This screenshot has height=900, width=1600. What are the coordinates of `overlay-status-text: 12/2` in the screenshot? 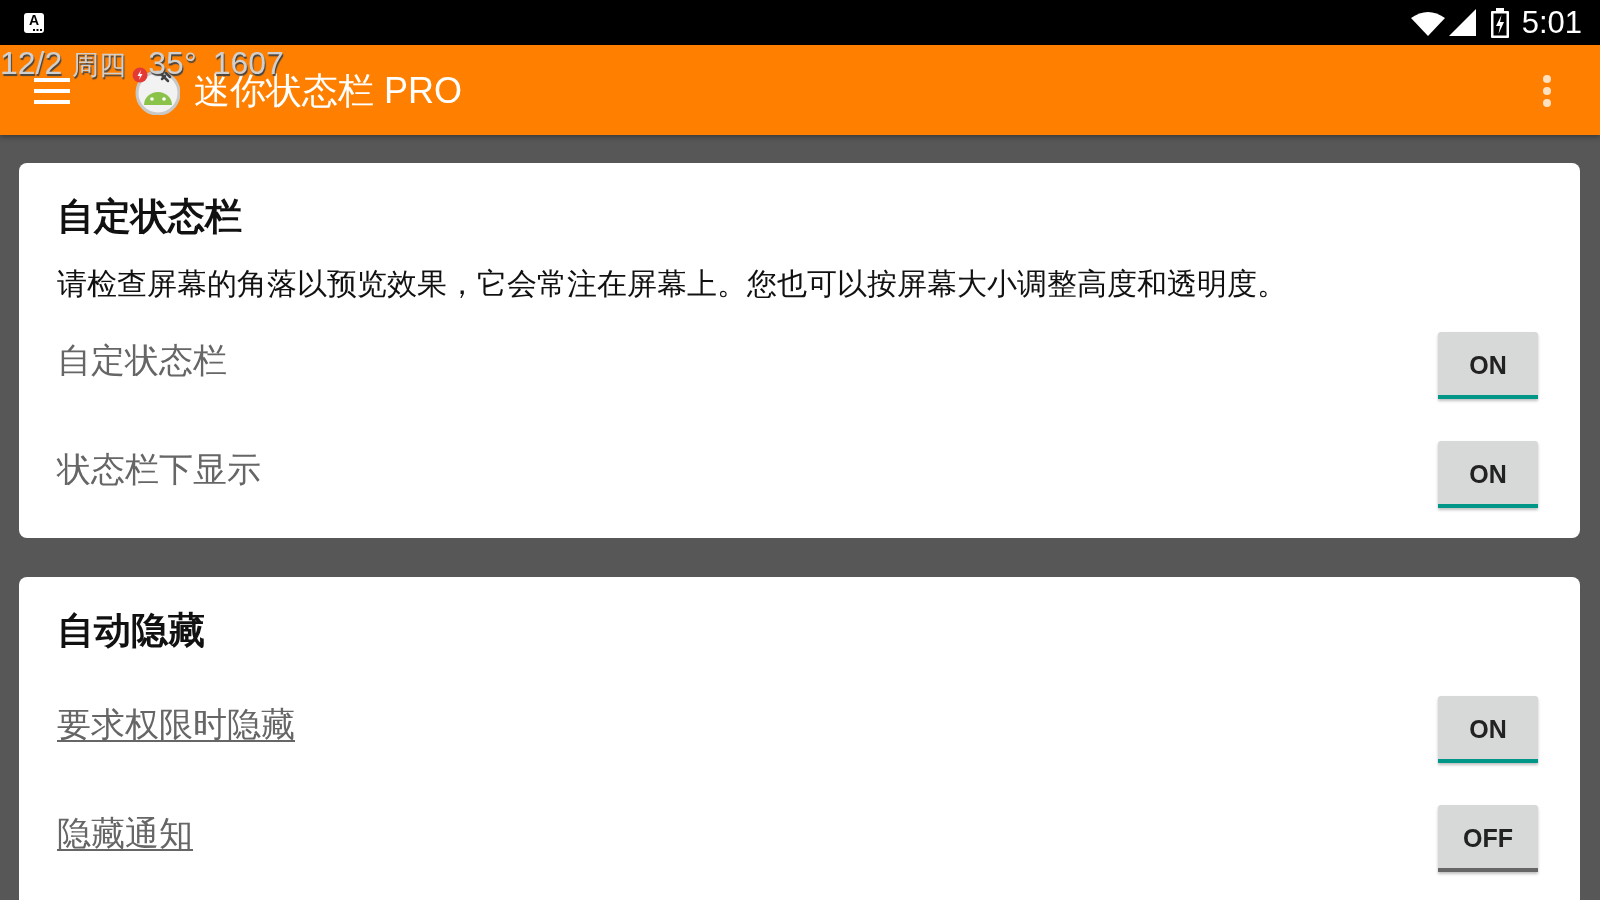 It's located at (31, 63).